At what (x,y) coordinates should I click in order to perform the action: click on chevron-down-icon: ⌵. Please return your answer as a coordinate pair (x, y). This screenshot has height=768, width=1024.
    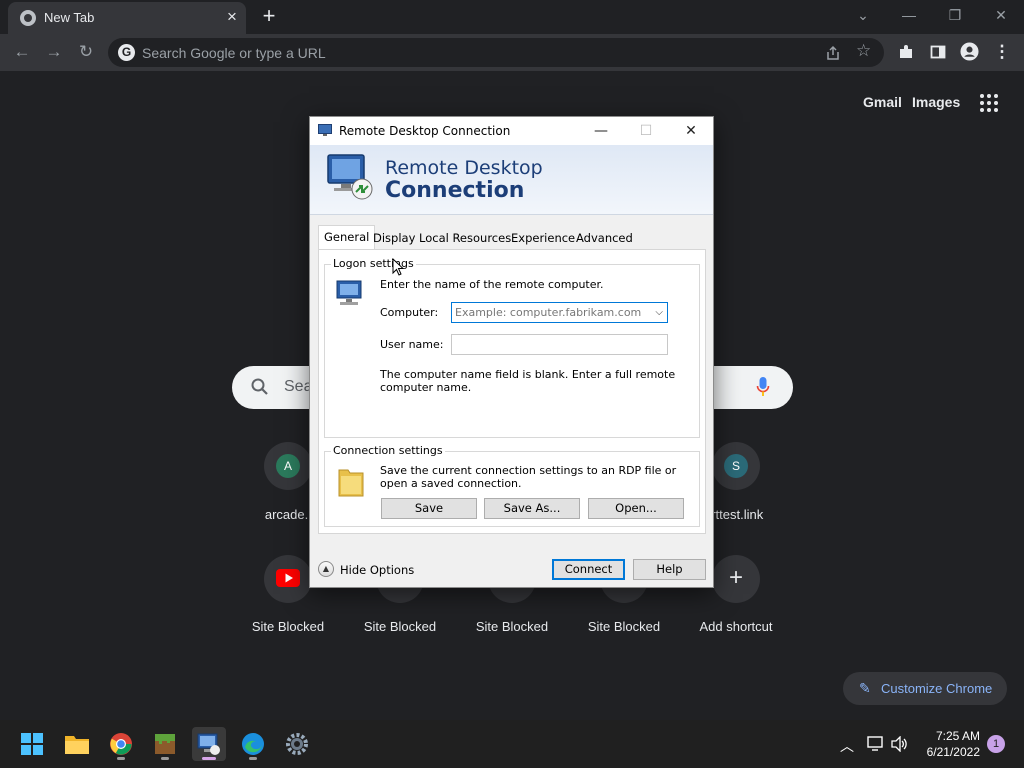
    Looking at the image, I should click on (659, 312).